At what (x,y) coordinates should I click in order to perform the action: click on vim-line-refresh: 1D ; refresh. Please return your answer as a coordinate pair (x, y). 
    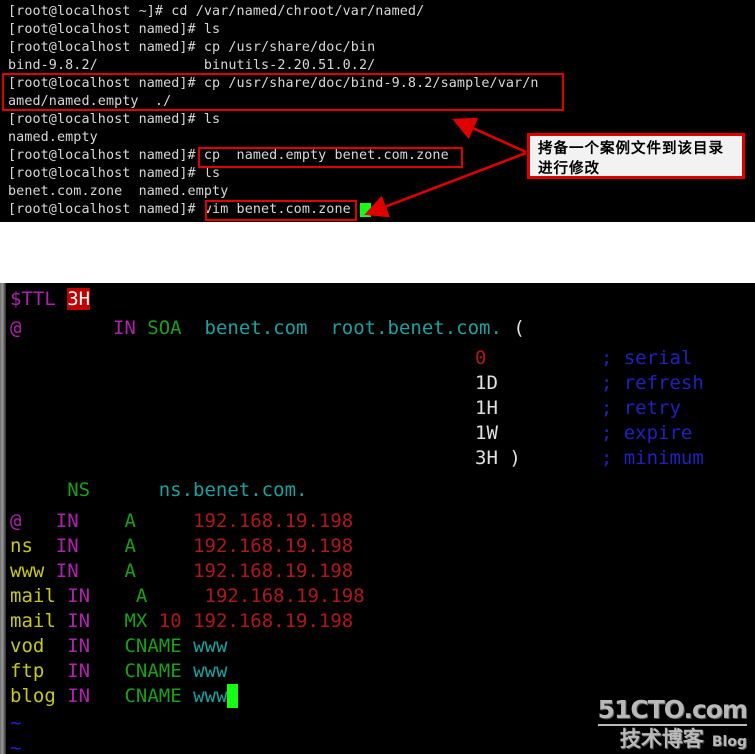
    Looking at the image, I should click on (589, 383).